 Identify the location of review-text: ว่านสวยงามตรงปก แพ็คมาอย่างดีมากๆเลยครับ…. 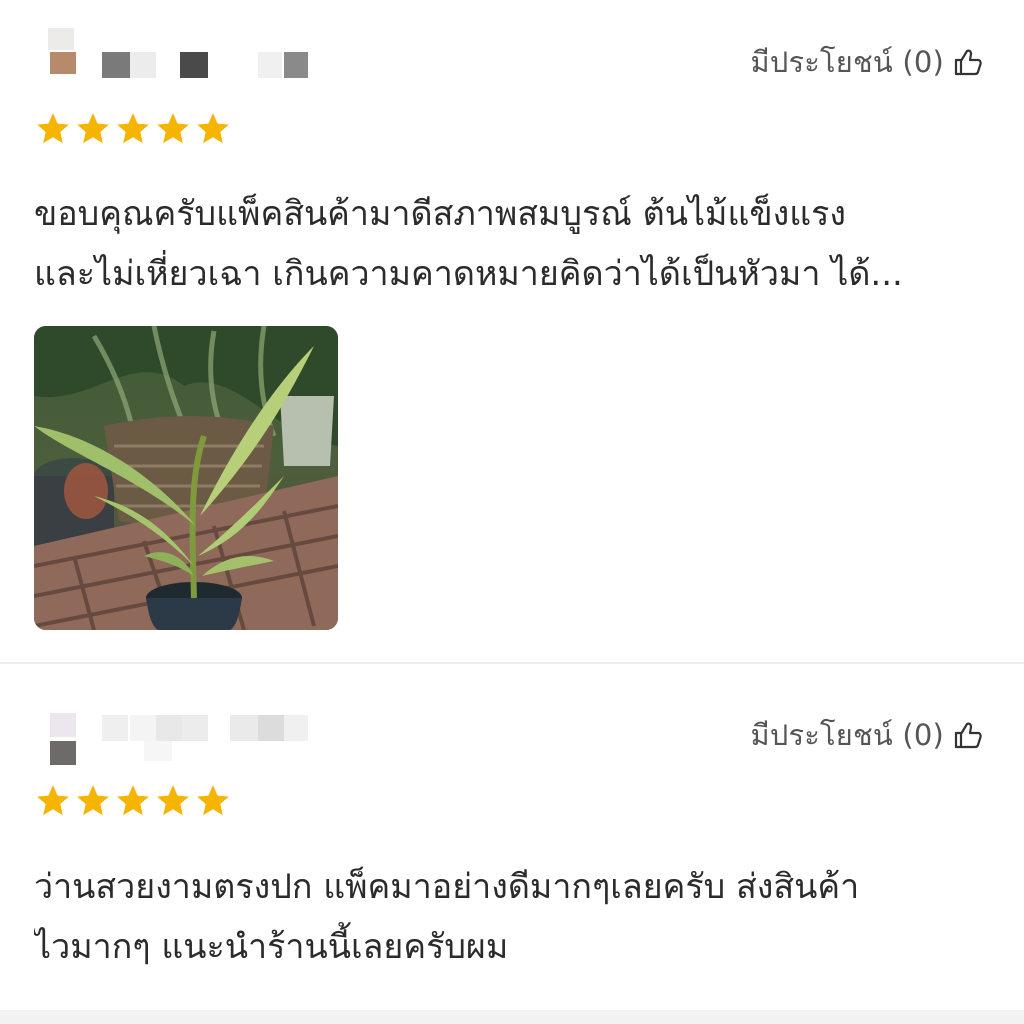
(514, 917).